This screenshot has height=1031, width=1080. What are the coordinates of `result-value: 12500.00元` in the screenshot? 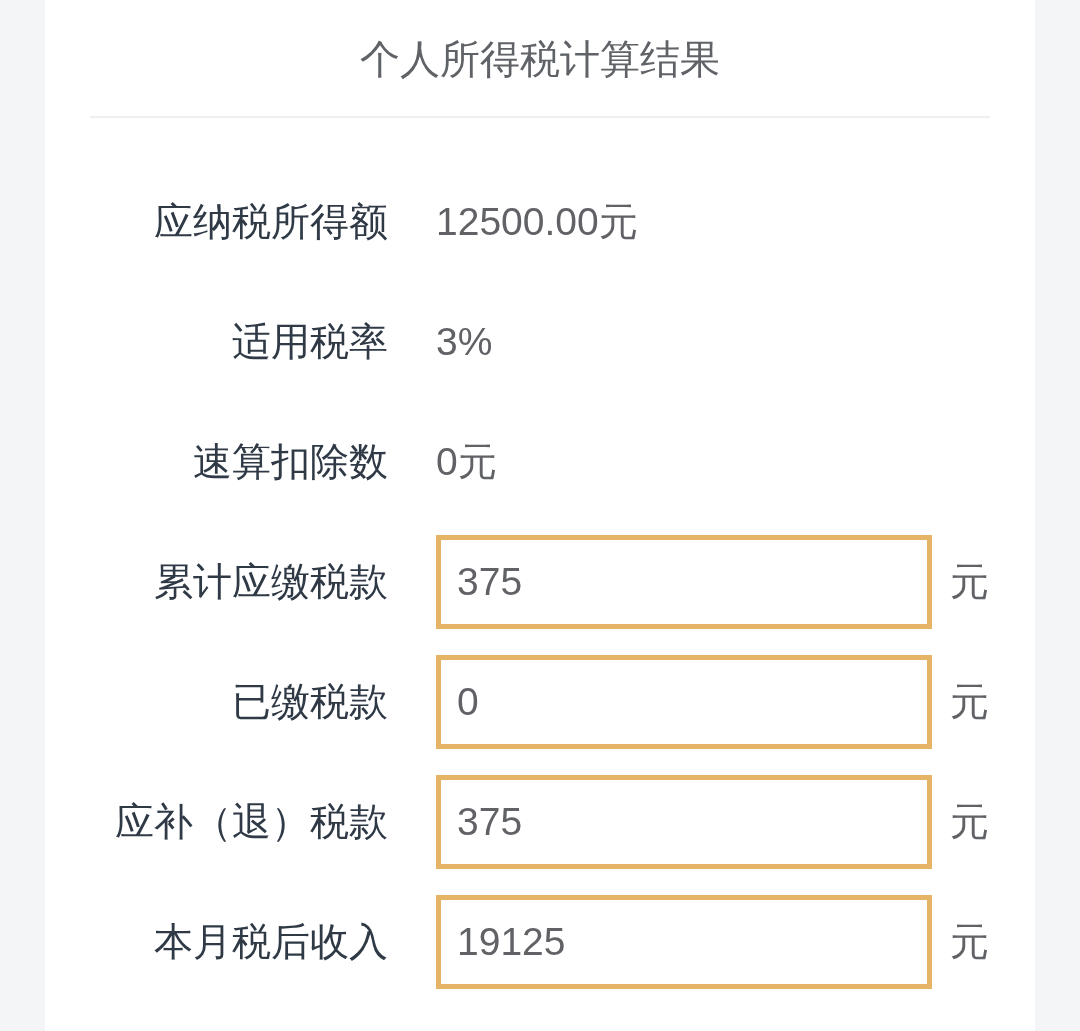 It's located at (537, 222).